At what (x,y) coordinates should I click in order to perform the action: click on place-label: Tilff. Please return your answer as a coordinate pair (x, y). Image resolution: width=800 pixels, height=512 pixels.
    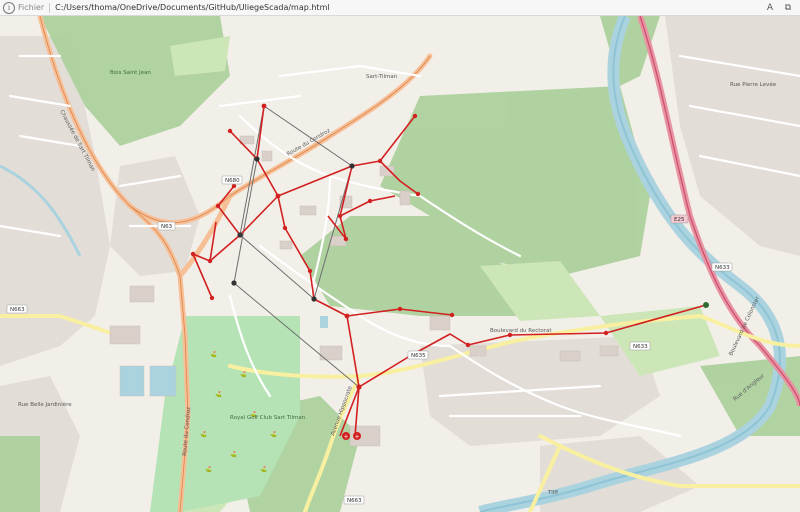
    Looking at the image, I should click on (552, 493).